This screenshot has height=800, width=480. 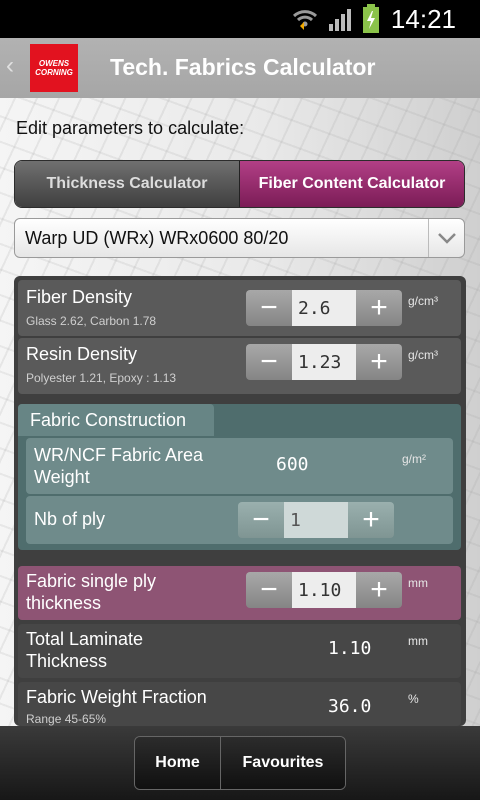 What do you see at coordinates (423, 301) in the screenshot?
I see `fiber-density-unit: g/cm³` at bounding box center [423, 301].